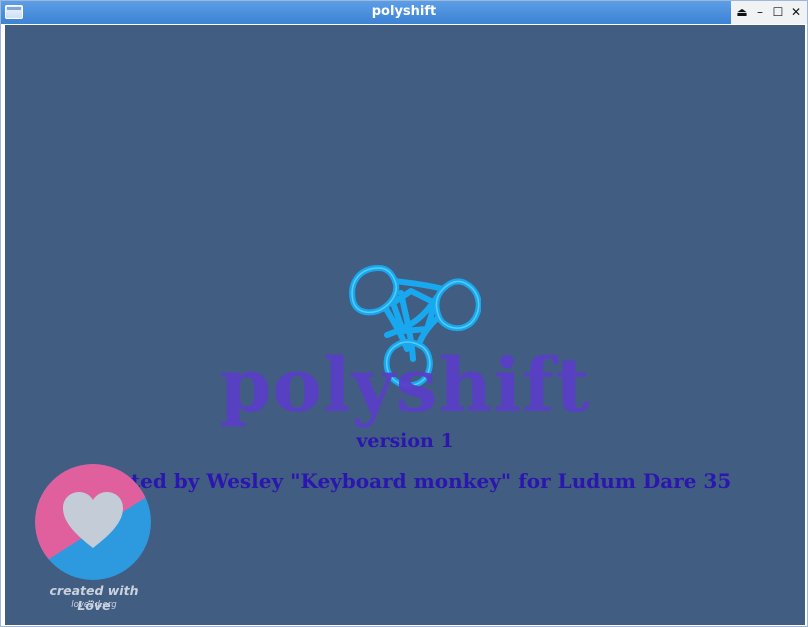 Image resolution: width=808 pixels, height=627 pixels. Describe the element at coordinates (405, 441) in the screenshot. I see `version-label: version 1` at that location.